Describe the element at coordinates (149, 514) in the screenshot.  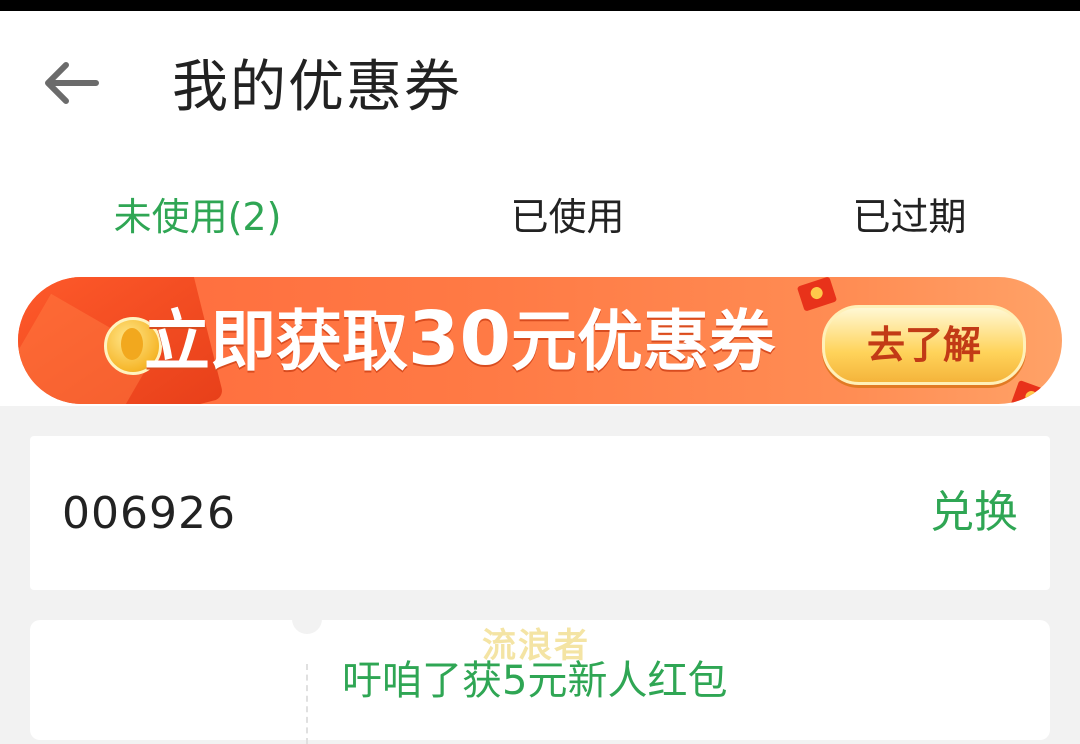
I see `redeem-code-input: 006926` at that location.